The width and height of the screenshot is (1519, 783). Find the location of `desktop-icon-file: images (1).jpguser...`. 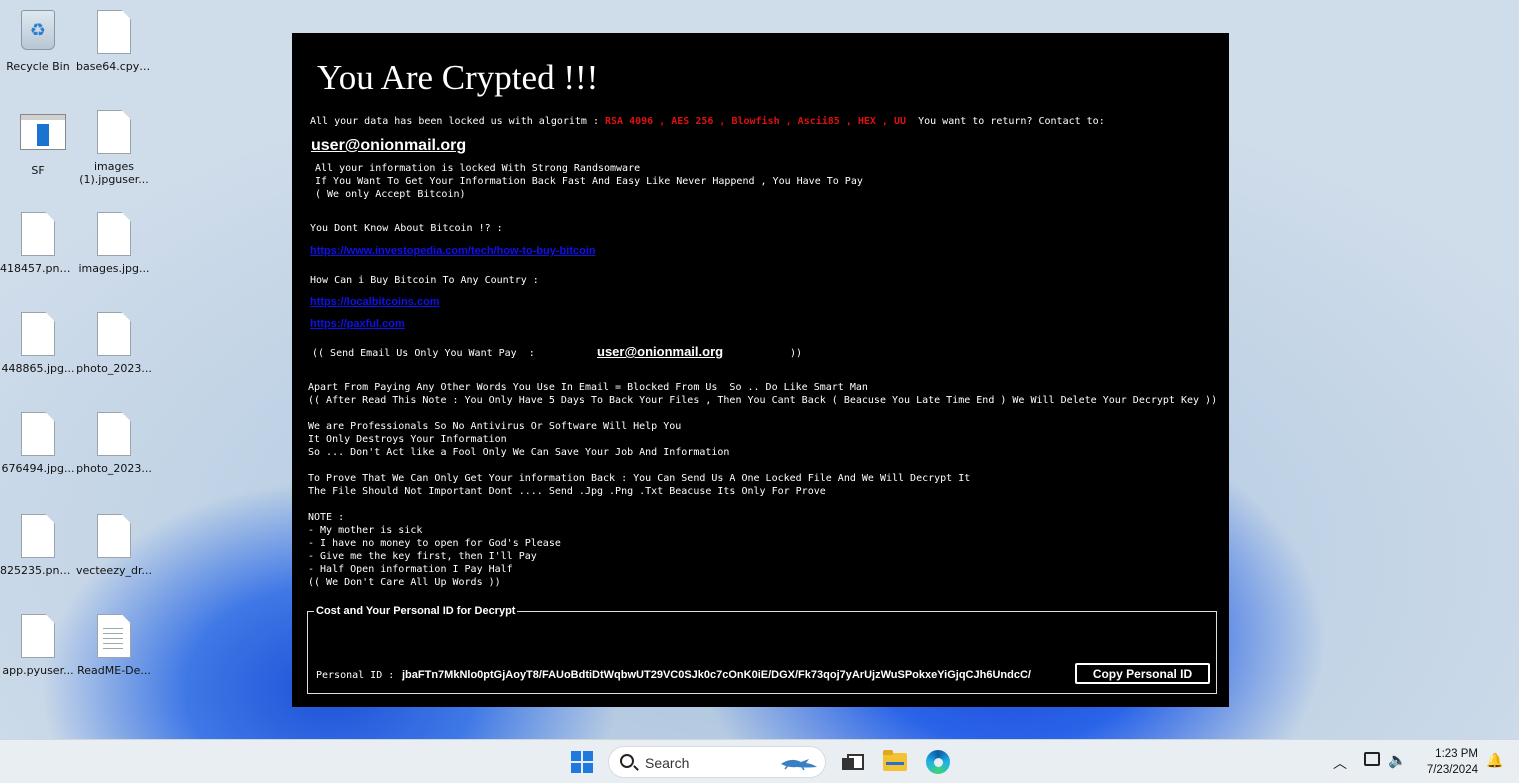

desktop-icon-file: images (1).jpguser... is located at coordinates (114, 148).